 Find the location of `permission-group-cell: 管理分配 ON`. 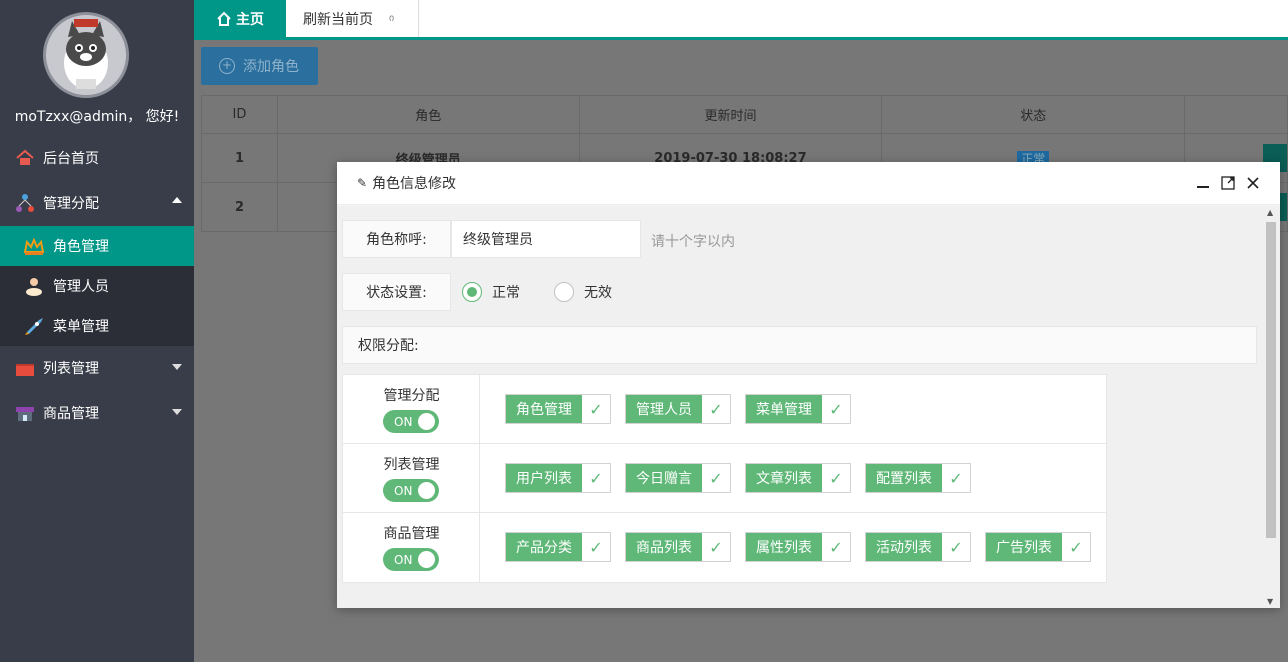

permission-group-cell: 管理分配 ON is located at coordinates (411, 409).